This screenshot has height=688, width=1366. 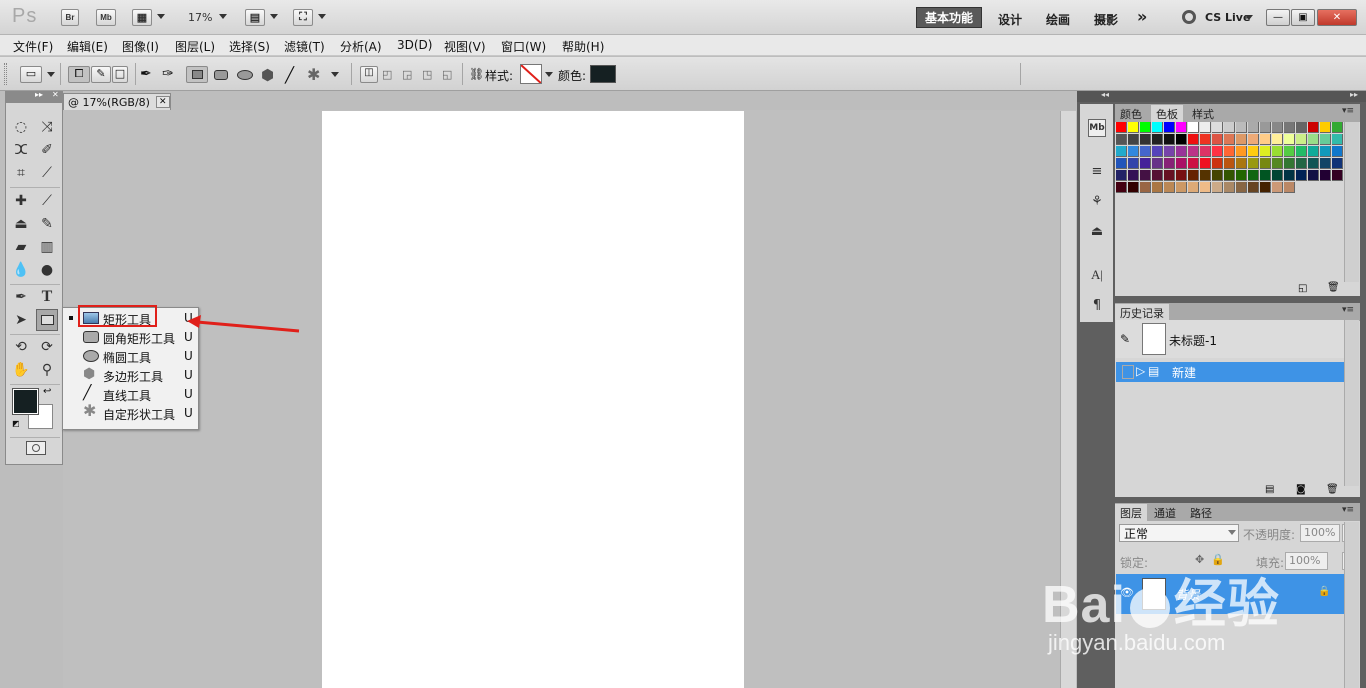 What do you see at coordinates (1131, 512) in the screenshot?
I see `tab-layers: 图层` at bounding box center [1131, 512].